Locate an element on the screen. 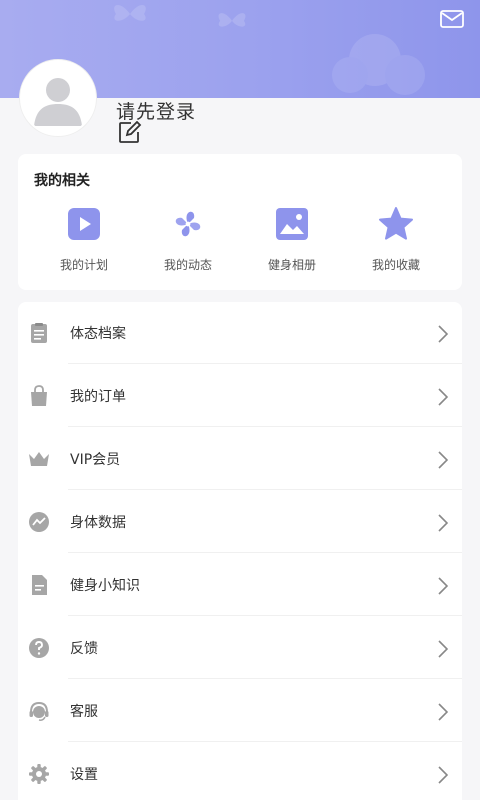 The height and width of the screenshot is (800, 480). menu-item-vip: VIP会员 is located at coordinates (240, 459).